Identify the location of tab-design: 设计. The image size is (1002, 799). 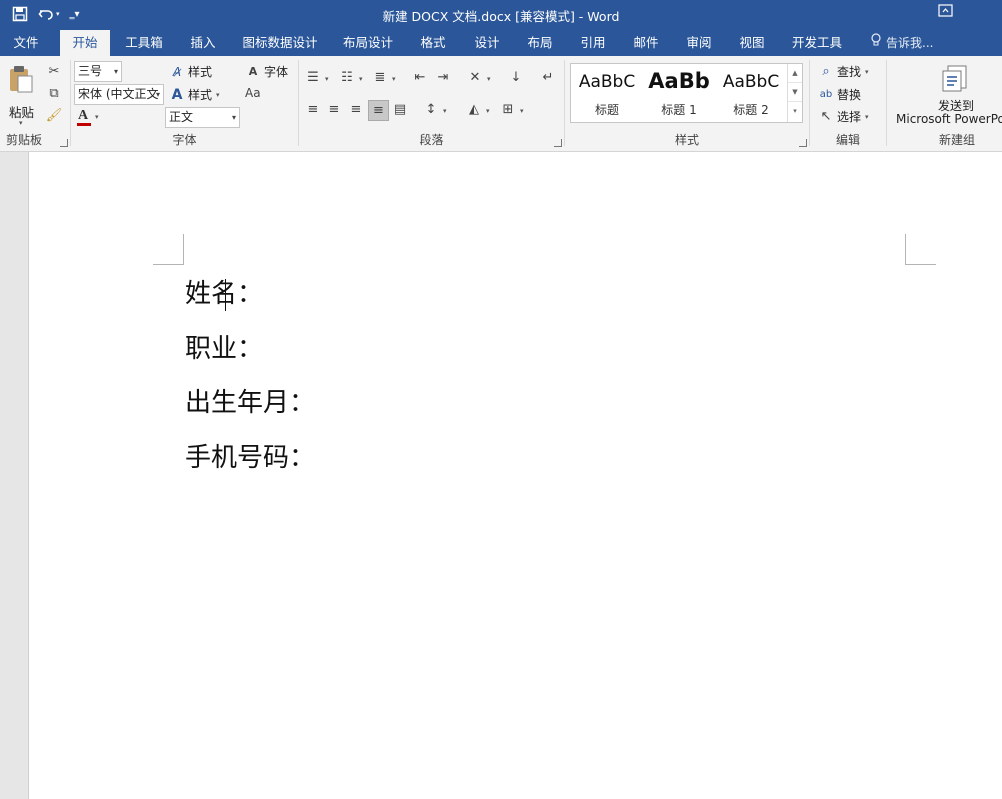
(487, 43).